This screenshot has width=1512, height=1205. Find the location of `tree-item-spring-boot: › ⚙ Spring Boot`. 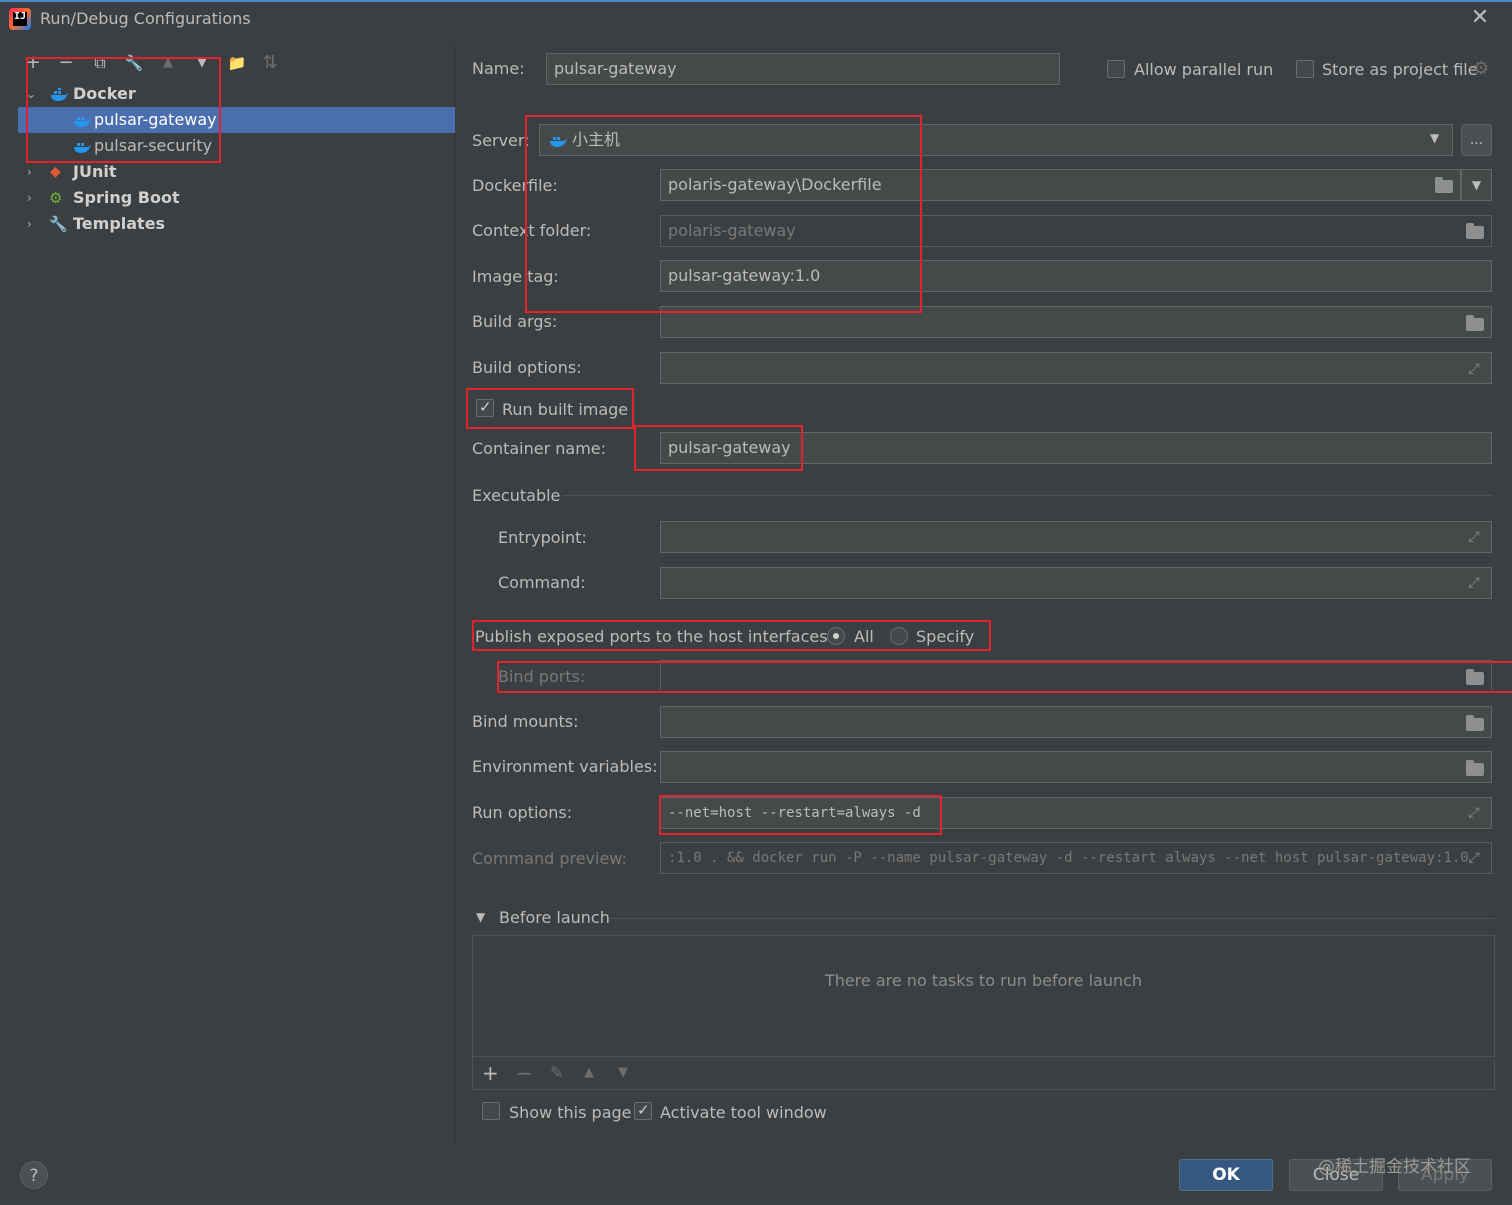

tree-item-spring-boot: › ⚙ Spring Boot is located at coordinates (236, 198).